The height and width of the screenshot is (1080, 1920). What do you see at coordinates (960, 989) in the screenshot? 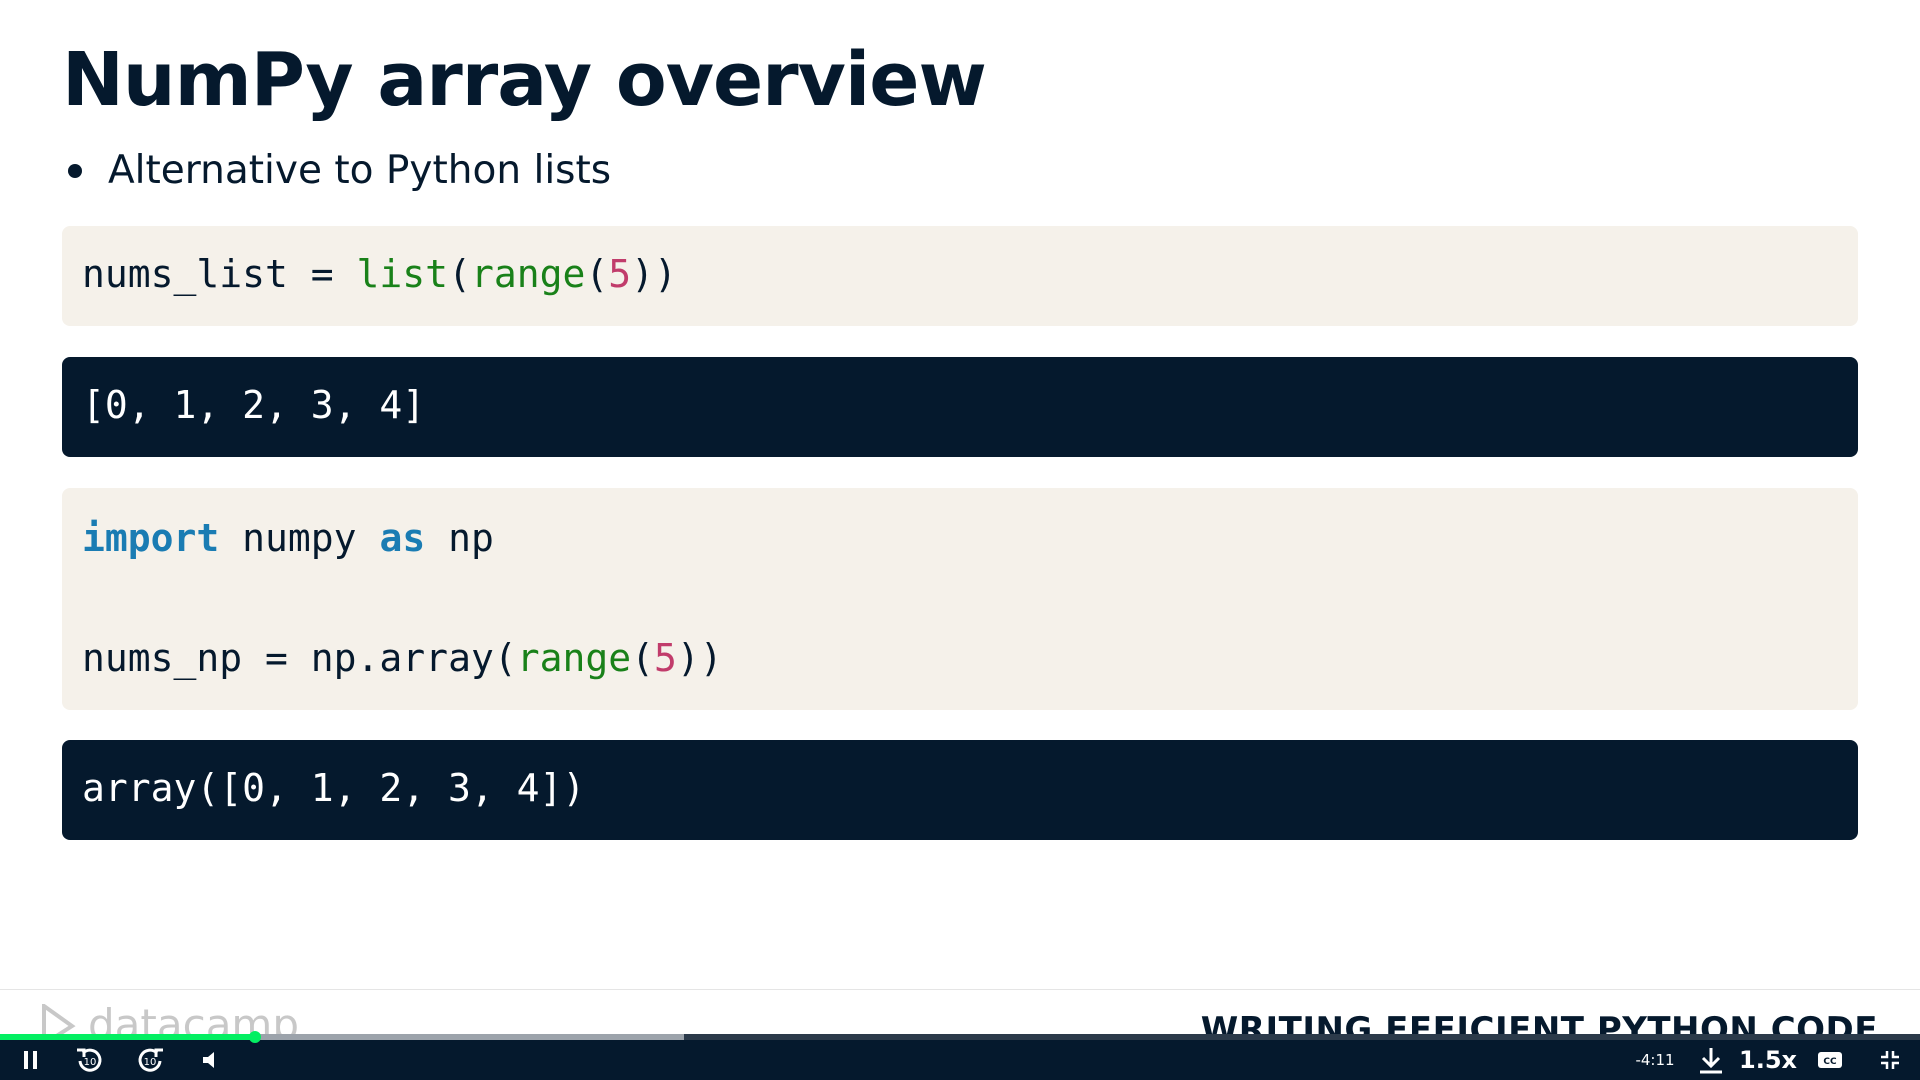
I see `footer-divider` at bounding box center [960, 989].